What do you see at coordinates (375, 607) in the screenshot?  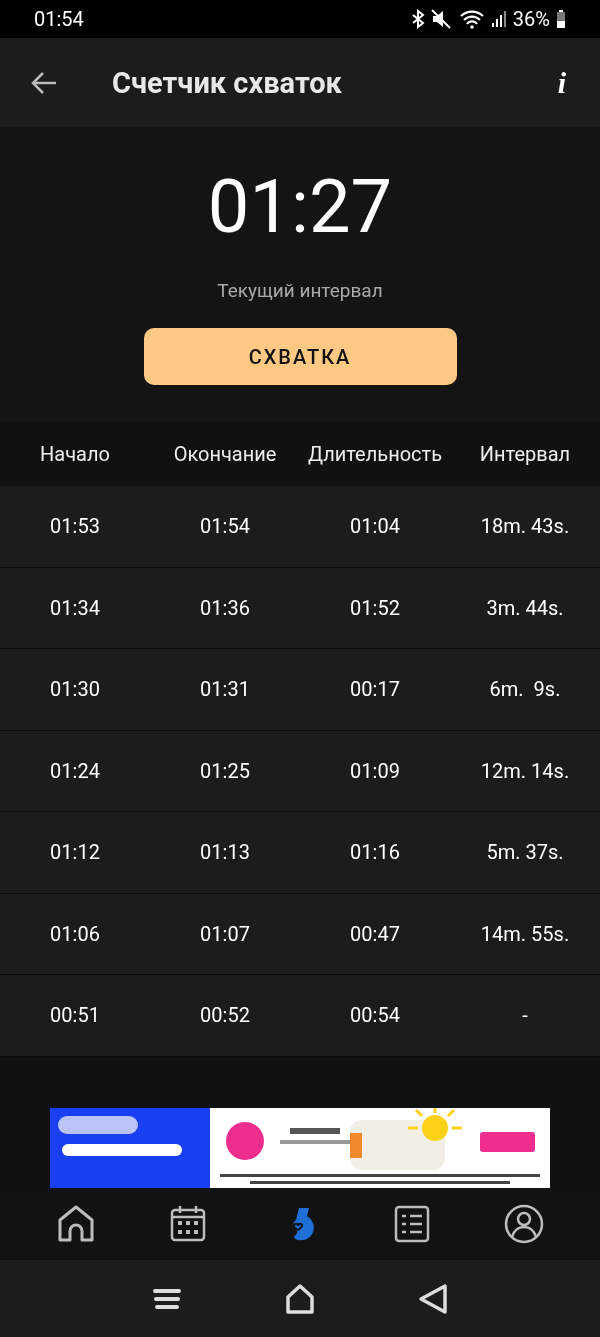 I see `table-cell-text: 01:52` at bounding box center [375, 607].